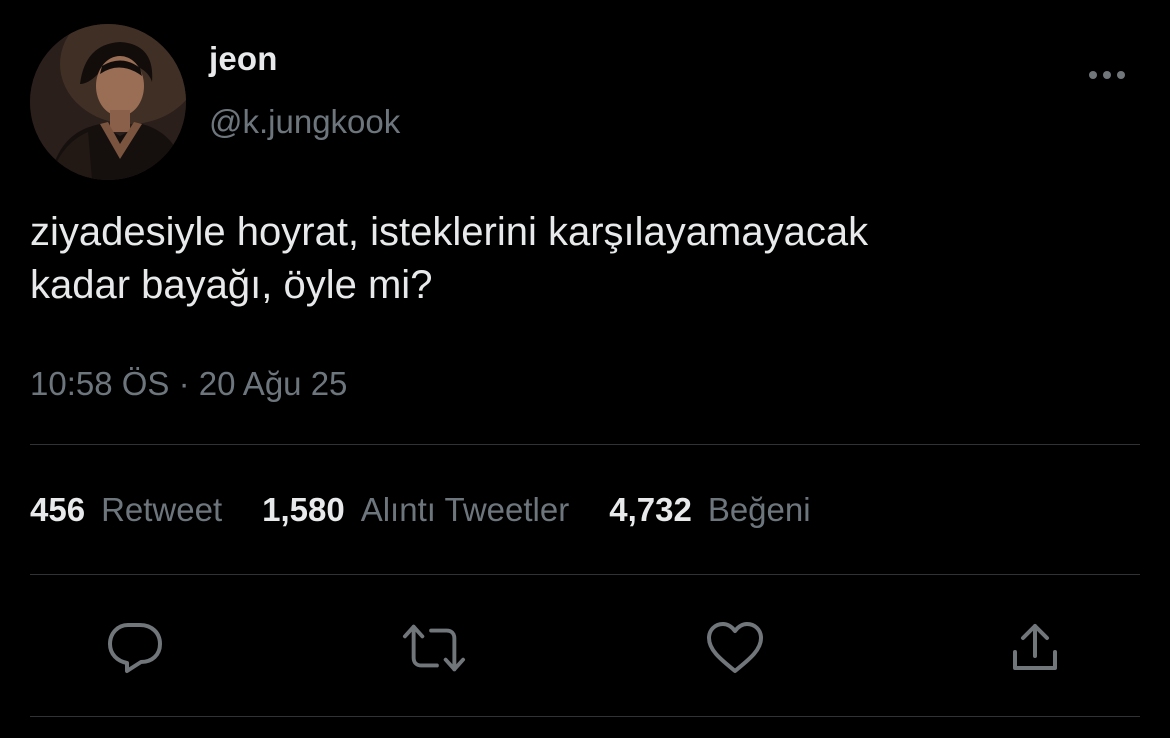 The height and width of the screenshot is (738, 1170). What do you see at coordinates (58, 509) in the screenshot?
I see `retweet-count: 456` at bounding box center [58, 509].